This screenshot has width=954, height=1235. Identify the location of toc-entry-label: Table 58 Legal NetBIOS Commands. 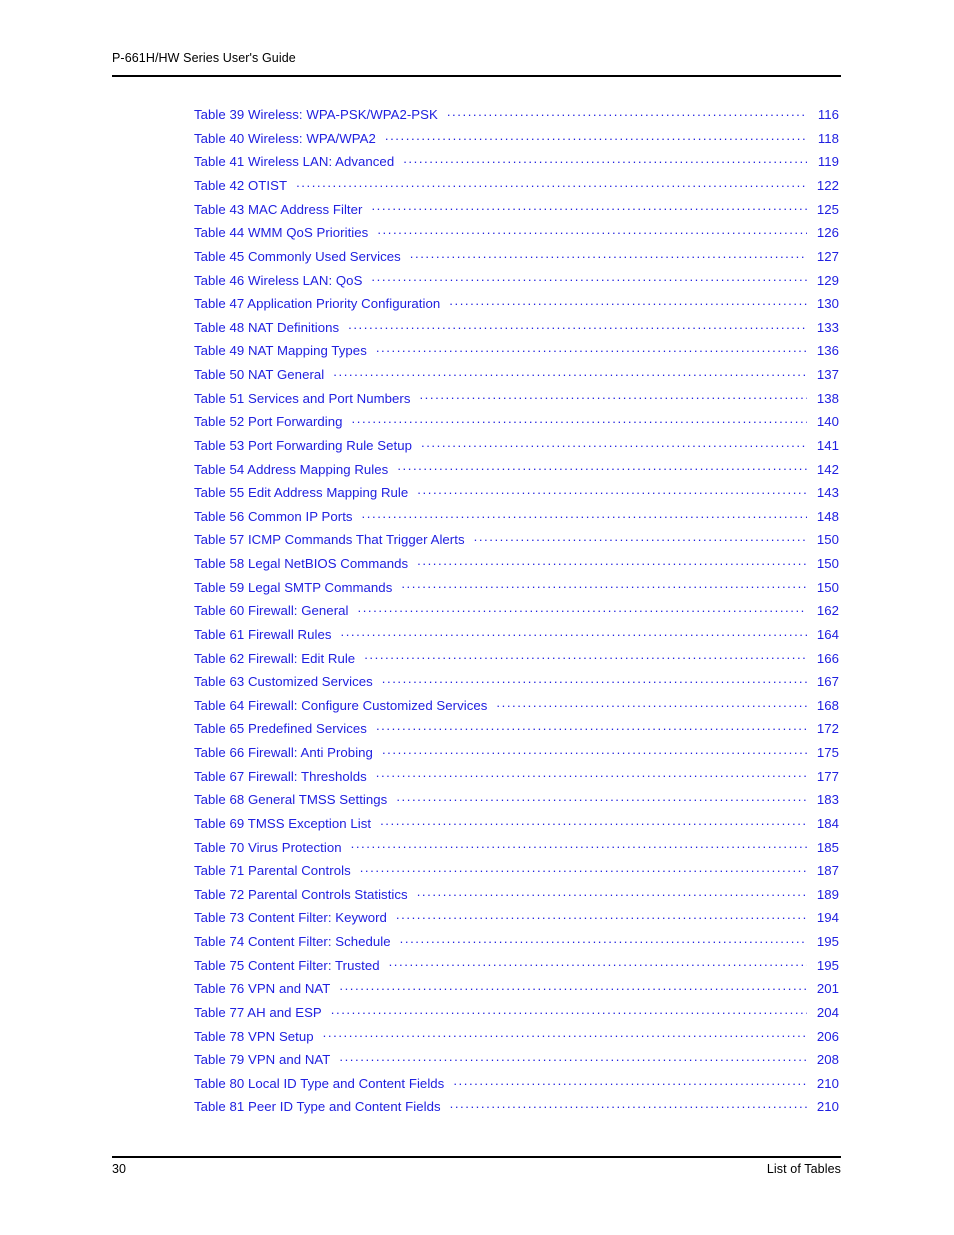
(301, 564).